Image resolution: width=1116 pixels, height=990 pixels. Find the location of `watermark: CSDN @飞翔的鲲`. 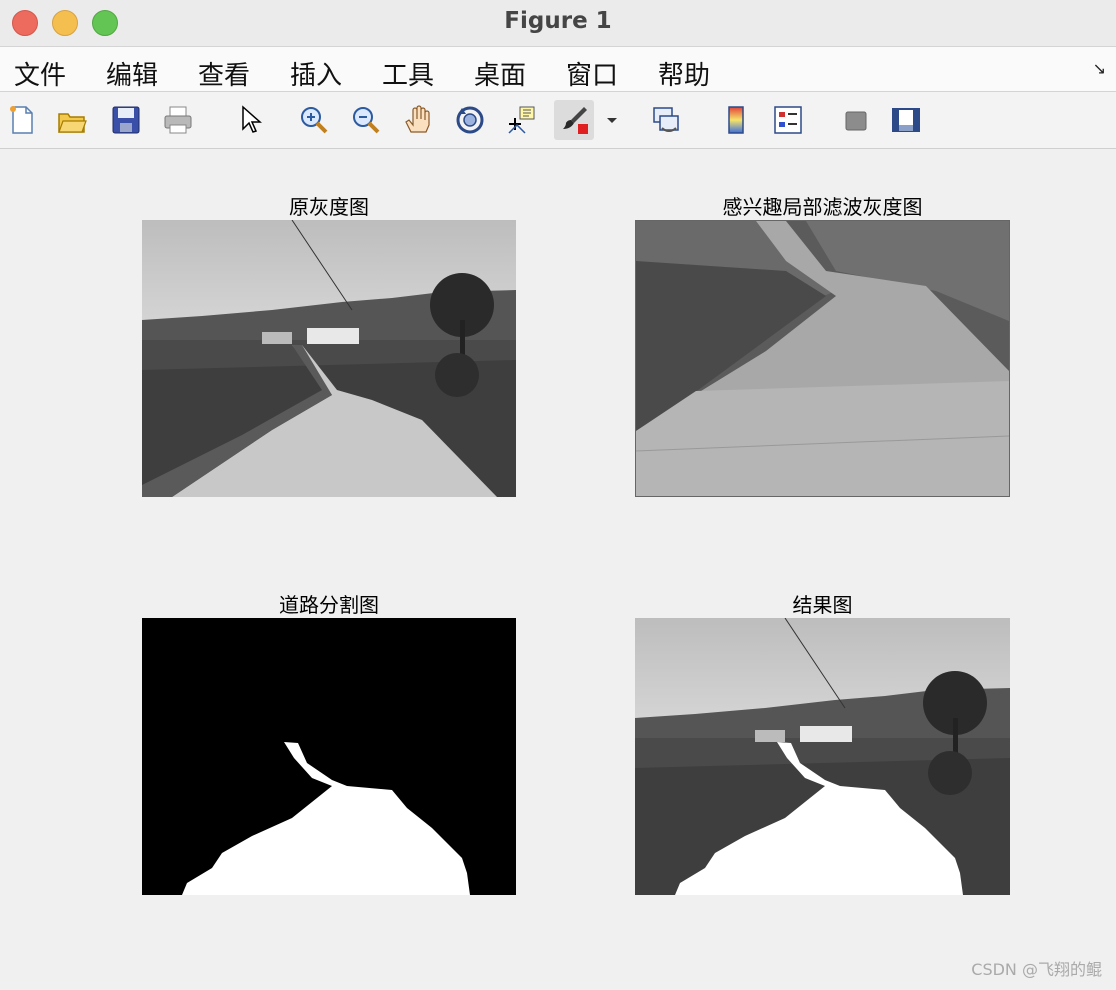

watermark: CSDN @飞翔的鲲 is located at coordinates (1036, 969).